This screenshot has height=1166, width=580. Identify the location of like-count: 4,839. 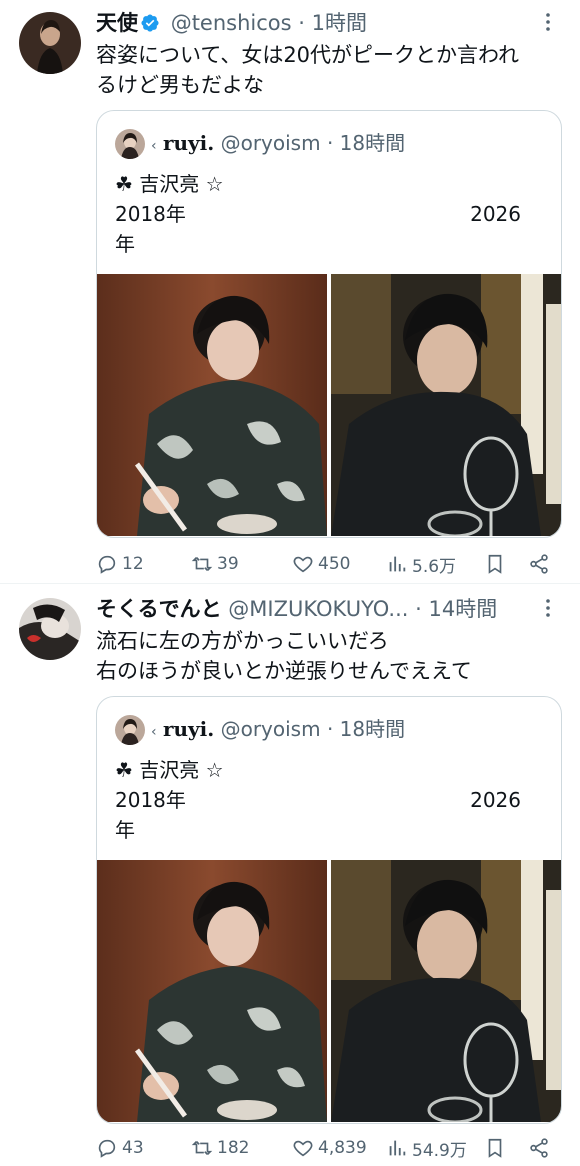
(342, 1148).